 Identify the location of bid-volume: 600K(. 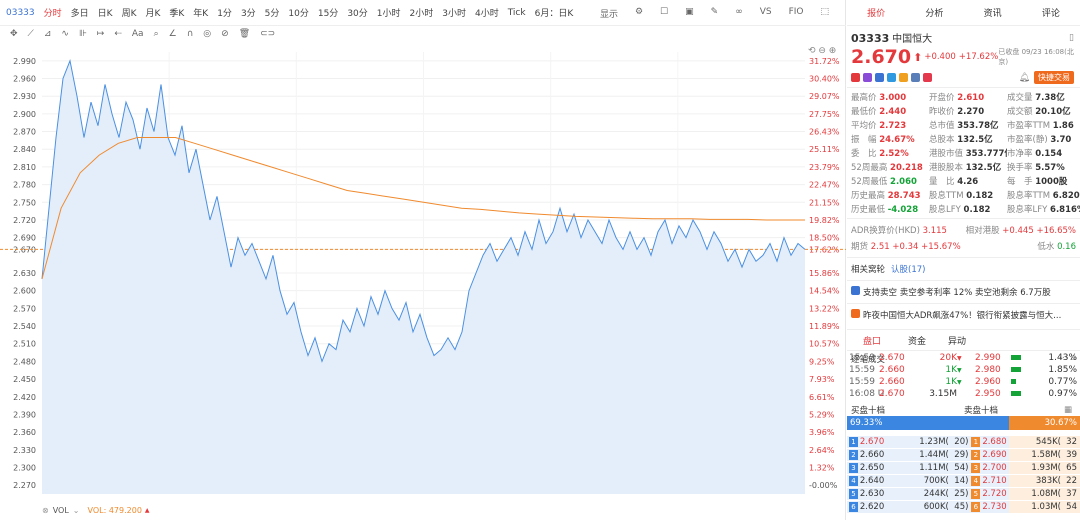
(936, 507).